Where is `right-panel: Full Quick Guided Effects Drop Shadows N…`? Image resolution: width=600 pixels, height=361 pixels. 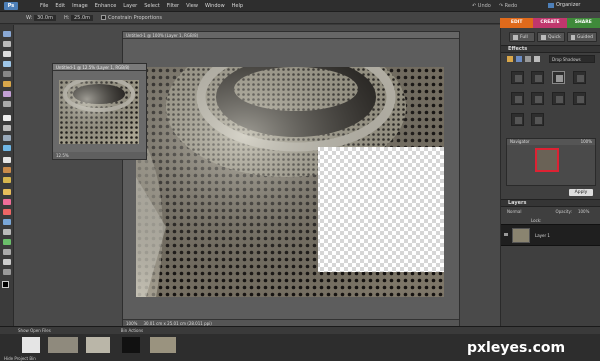 right-panel: Full Quick Guided Effects Drop Shadows N… is located at coordinates (550, 177).